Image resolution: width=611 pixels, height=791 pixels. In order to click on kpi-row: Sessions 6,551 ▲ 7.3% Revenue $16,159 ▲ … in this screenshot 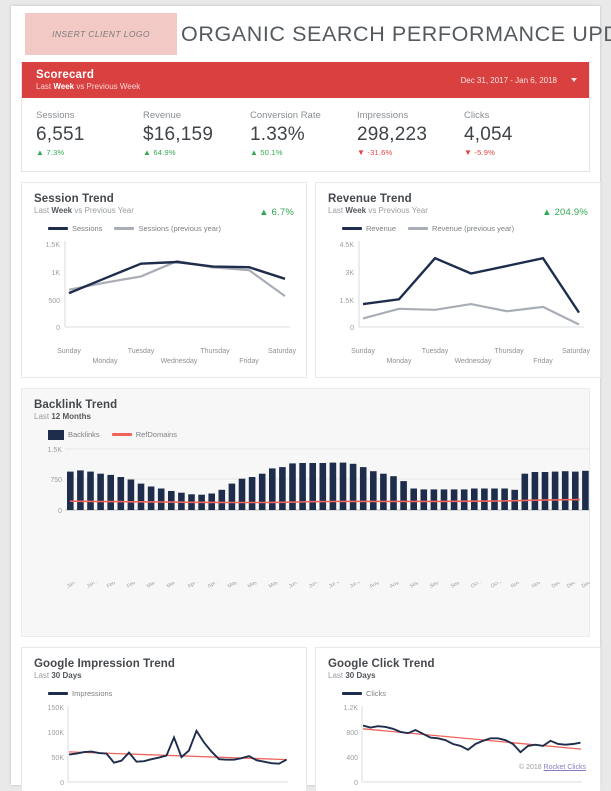, I will do `click(305, 134)`.